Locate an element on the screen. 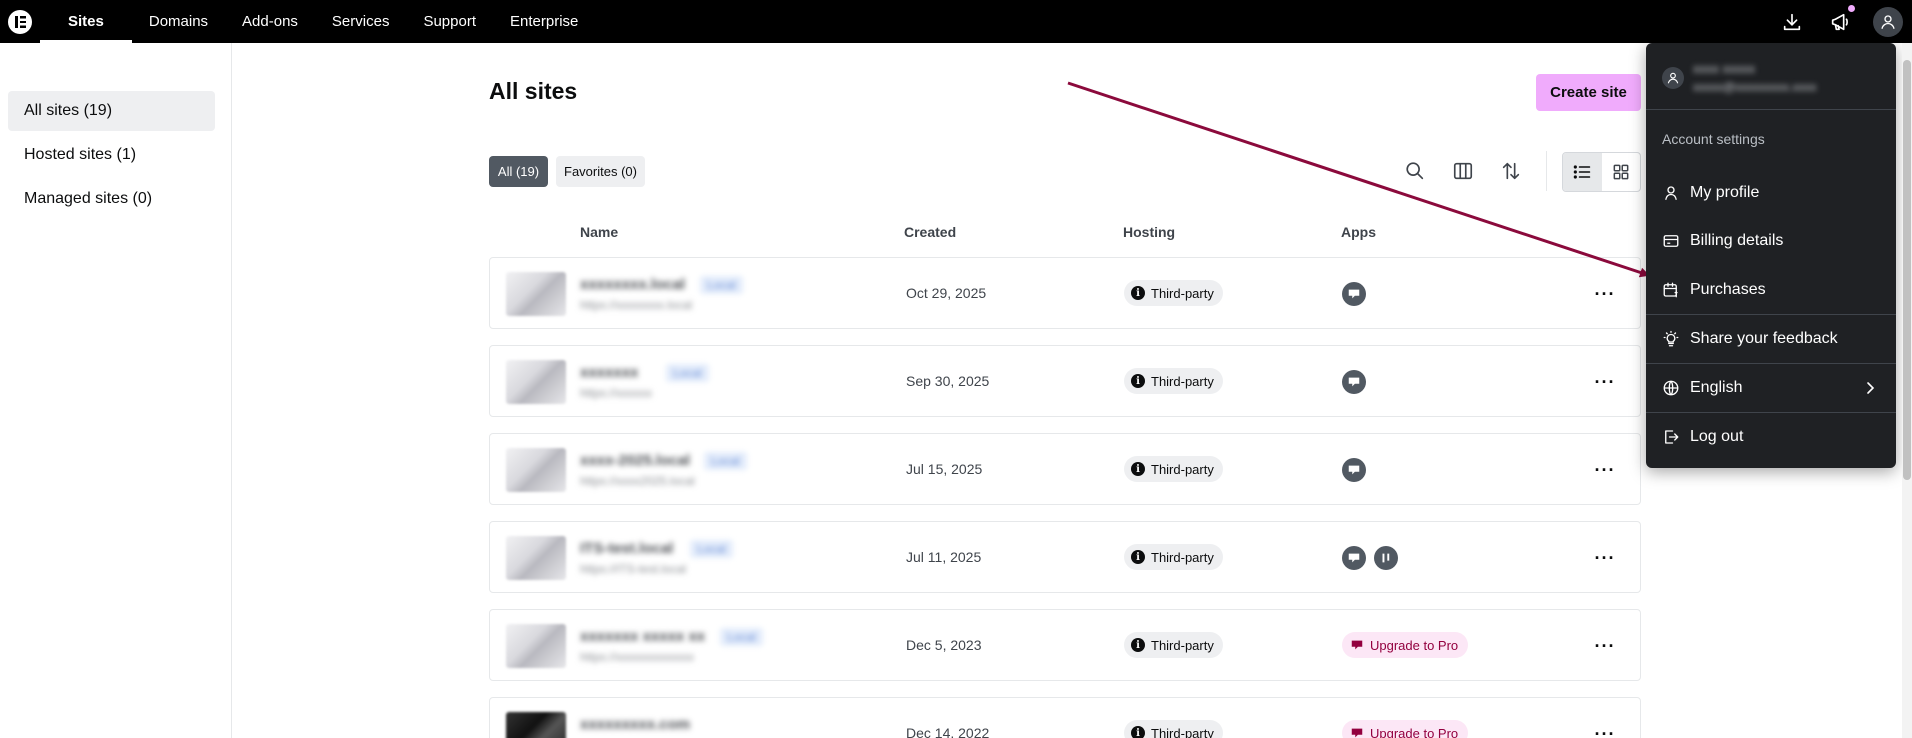 The image size is (1912, 738). lightbulb-icon is located at coordinates (1671, 338).